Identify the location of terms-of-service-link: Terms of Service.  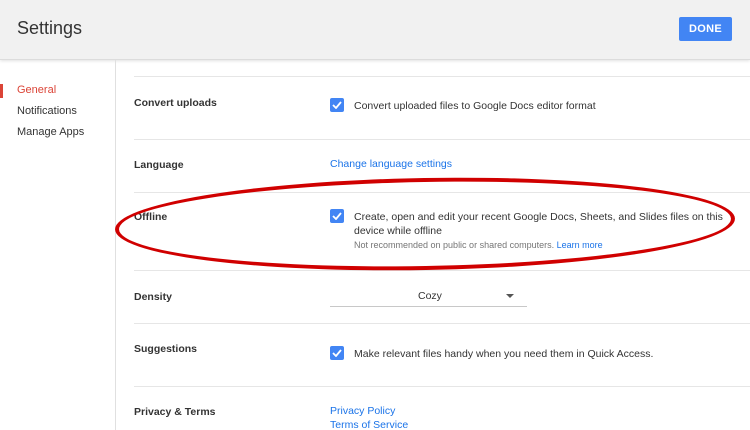
(369, 424).